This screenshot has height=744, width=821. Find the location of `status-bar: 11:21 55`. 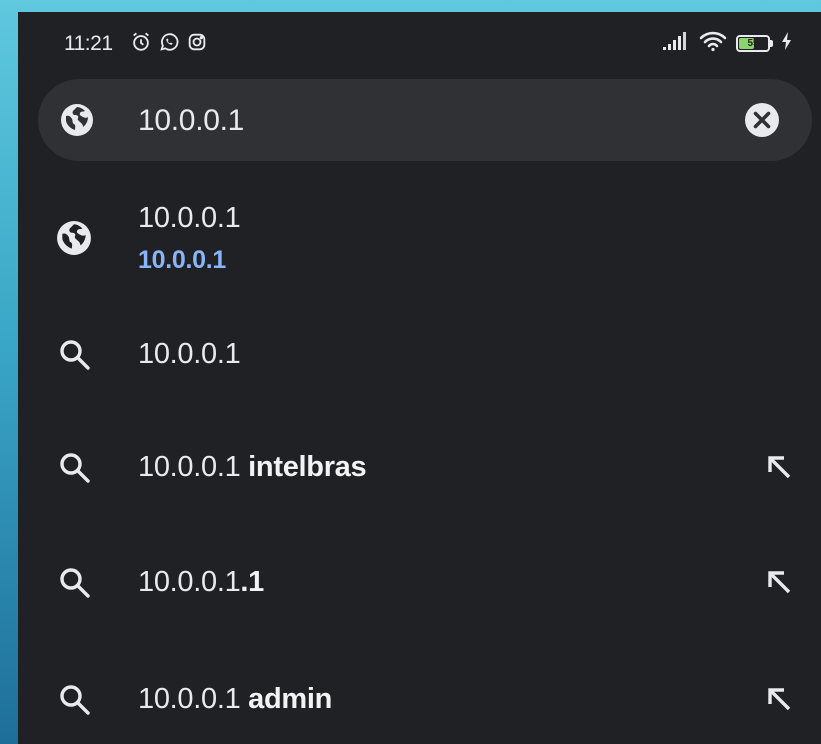

status-bar: 11:21 55 is located at coordinates (419, 43).